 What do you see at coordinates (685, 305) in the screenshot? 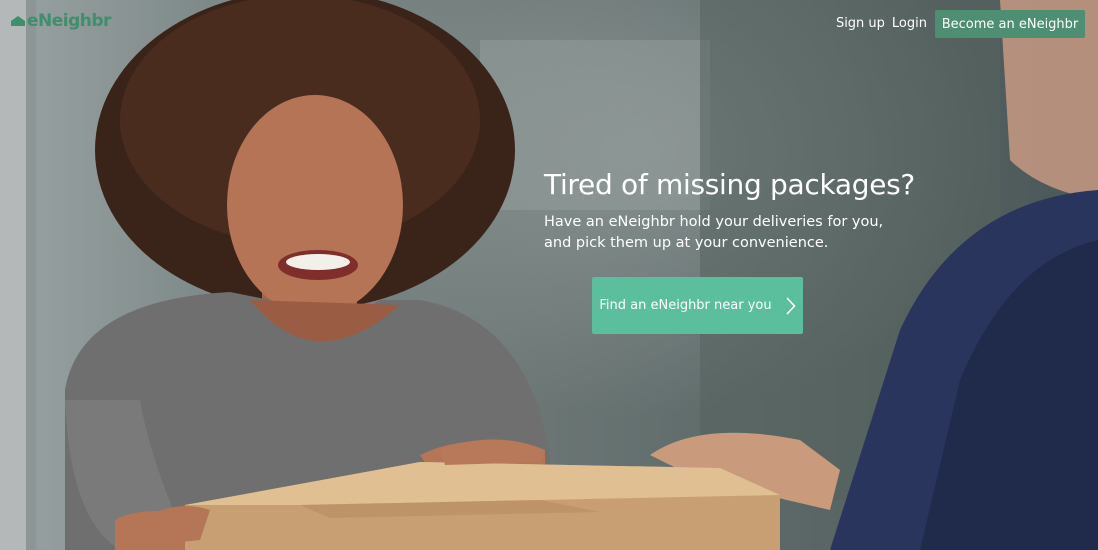
I see `find-eneighbr-label: Find an eNeighbr near you` at bounding box center [685, 305].